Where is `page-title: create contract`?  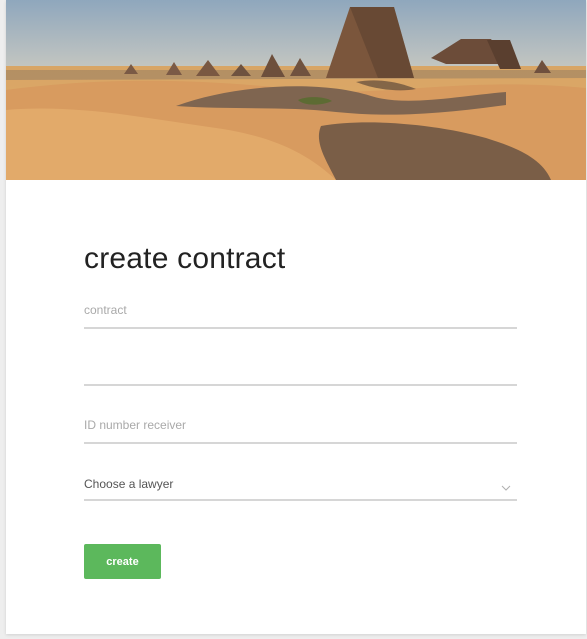
page-title: create contract is located at coordinates (185, 258).